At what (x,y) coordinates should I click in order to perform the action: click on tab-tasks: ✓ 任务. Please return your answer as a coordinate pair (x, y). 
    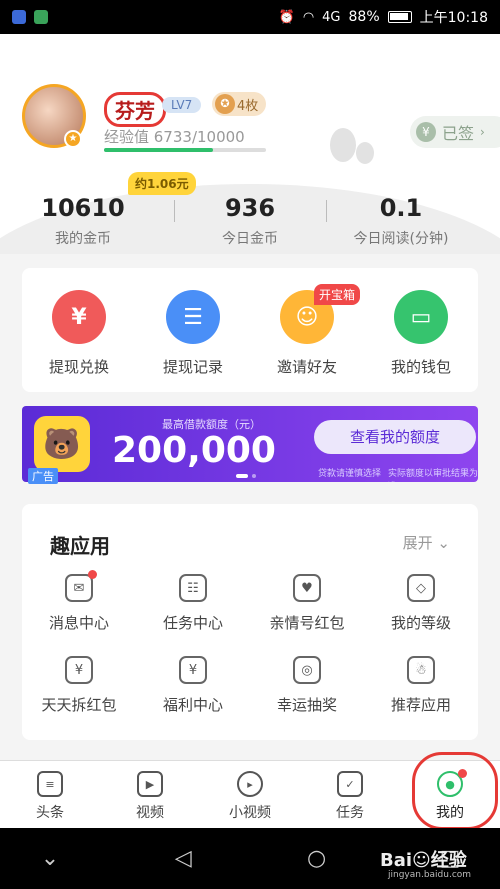
    Looking at the image, I should click on (350, 794).